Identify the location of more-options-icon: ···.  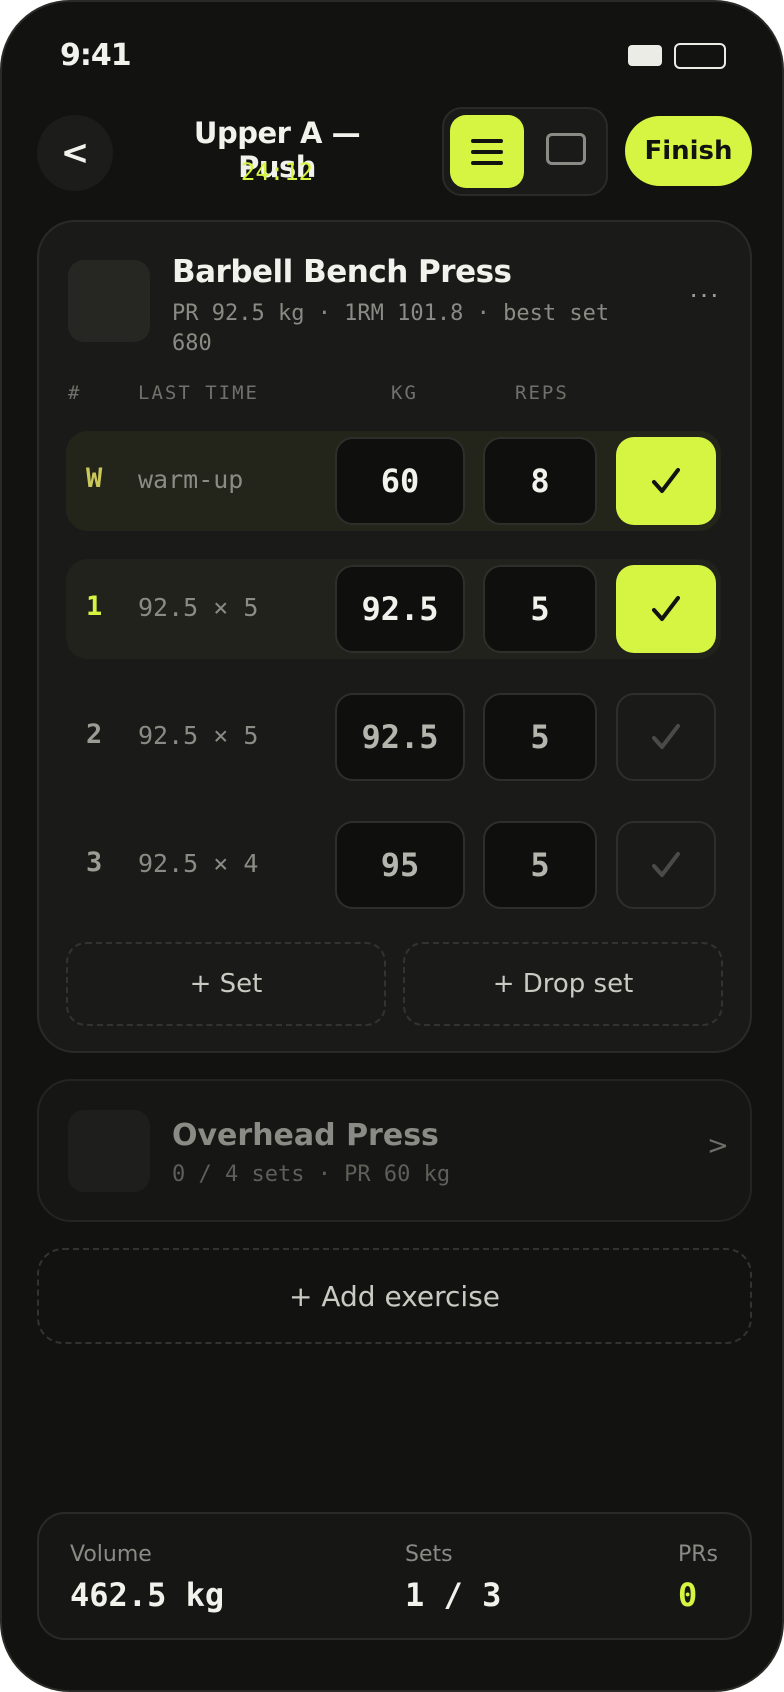
(704, 294).